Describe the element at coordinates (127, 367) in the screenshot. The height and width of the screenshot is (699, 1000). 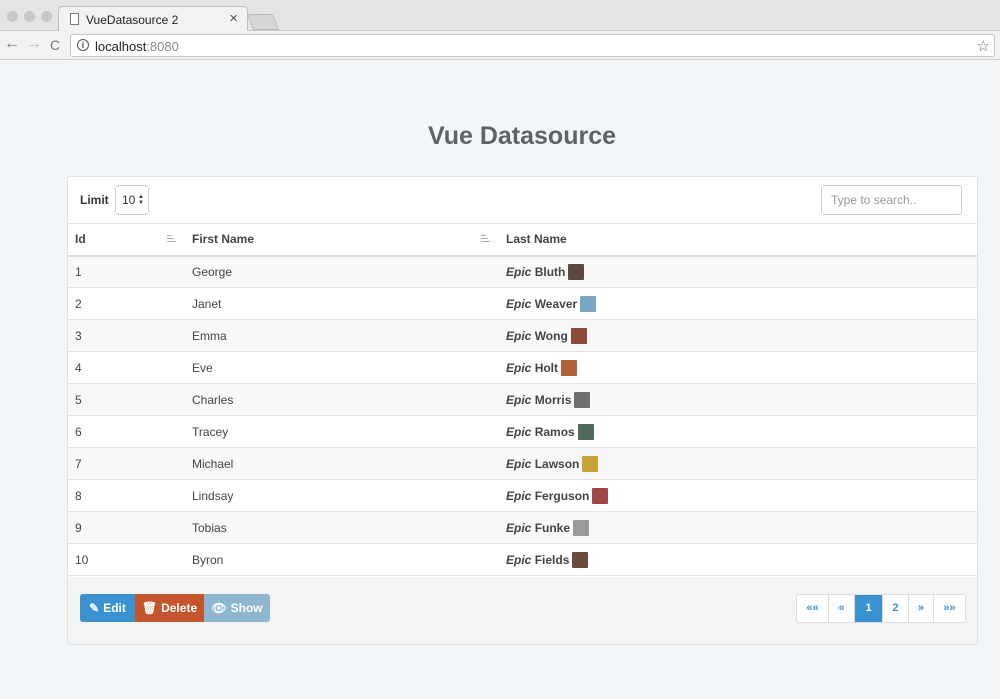
I see `cell-id: 4` at that location.